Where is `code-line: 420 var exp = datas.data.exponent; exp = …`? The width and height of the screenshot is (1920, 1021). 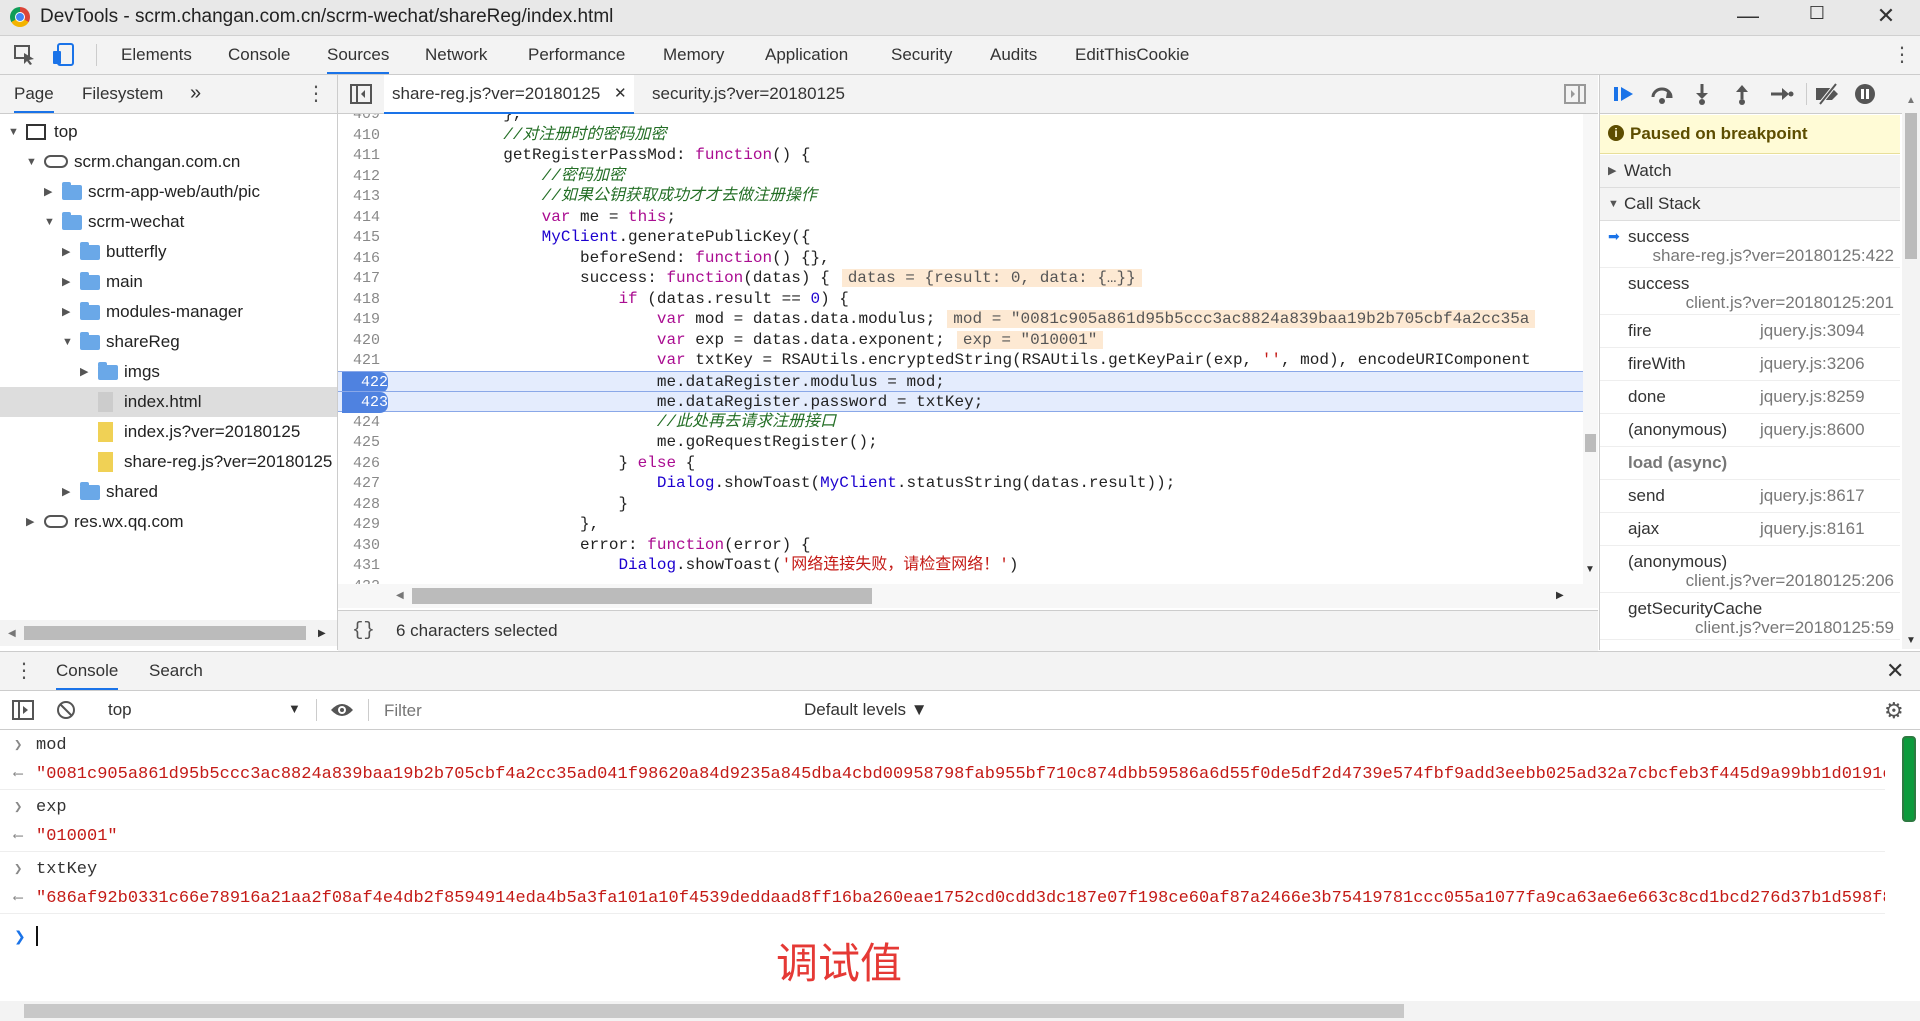
code-line: 420 var exp = datas.data.exponent; exp = … is located at coordinates (960, 340).